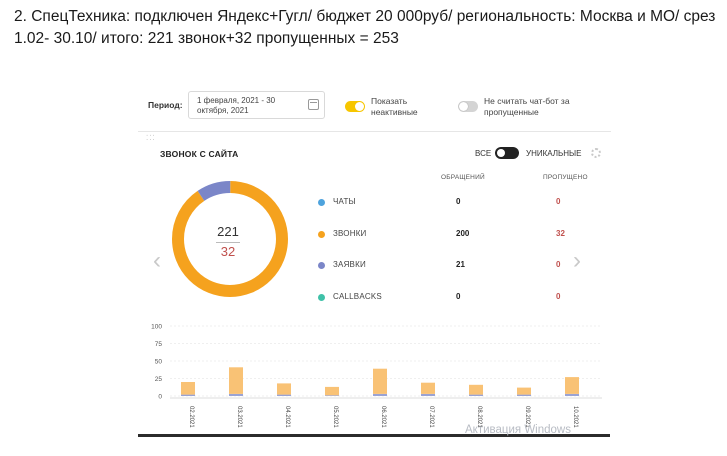  Describe the element at coordinates (159, 344) in the screenshot. I see `y-tick-label: 75` at that location.